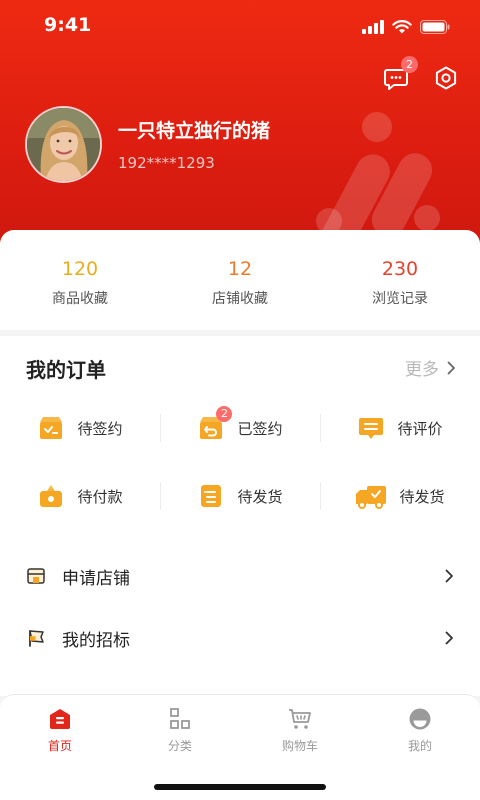  I want to click on tab-category: 分类, so click(180, 727).